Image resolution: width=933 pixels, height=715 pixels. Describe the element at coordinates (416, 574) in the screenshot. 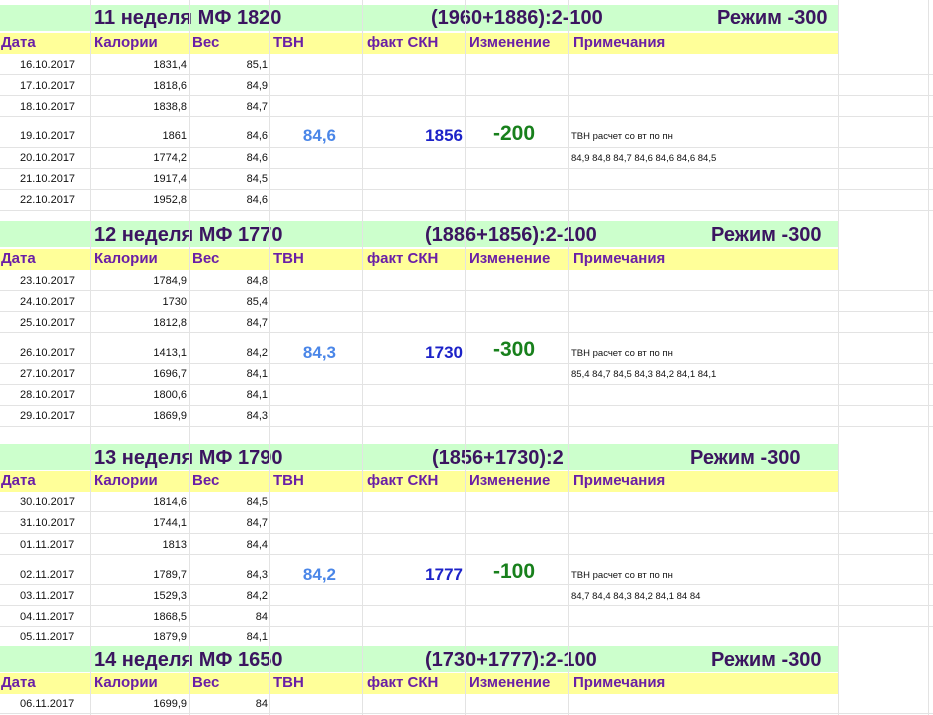

I see `fact-skn-value: 1777` at that location.